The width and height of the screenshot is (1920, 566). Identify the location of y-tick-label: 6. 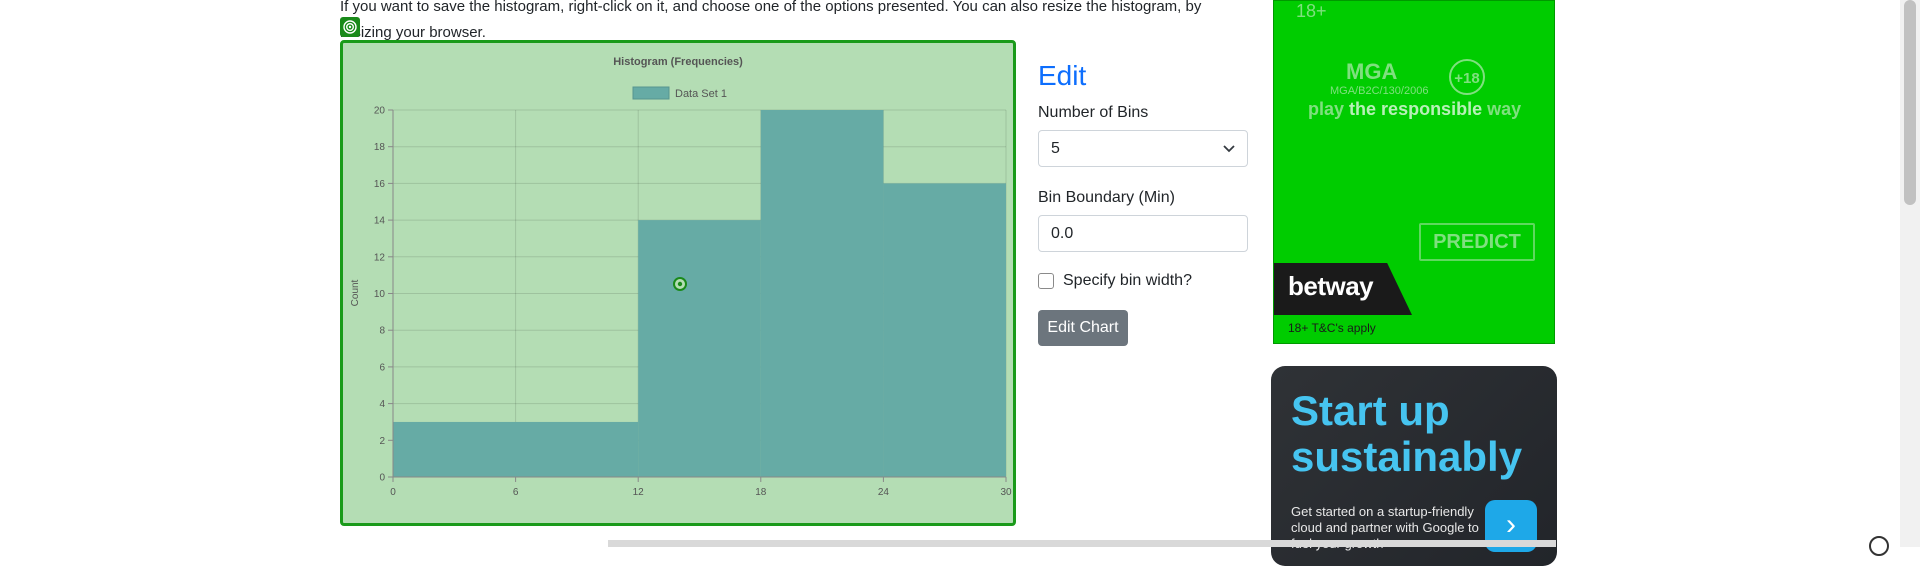
(382, 367).